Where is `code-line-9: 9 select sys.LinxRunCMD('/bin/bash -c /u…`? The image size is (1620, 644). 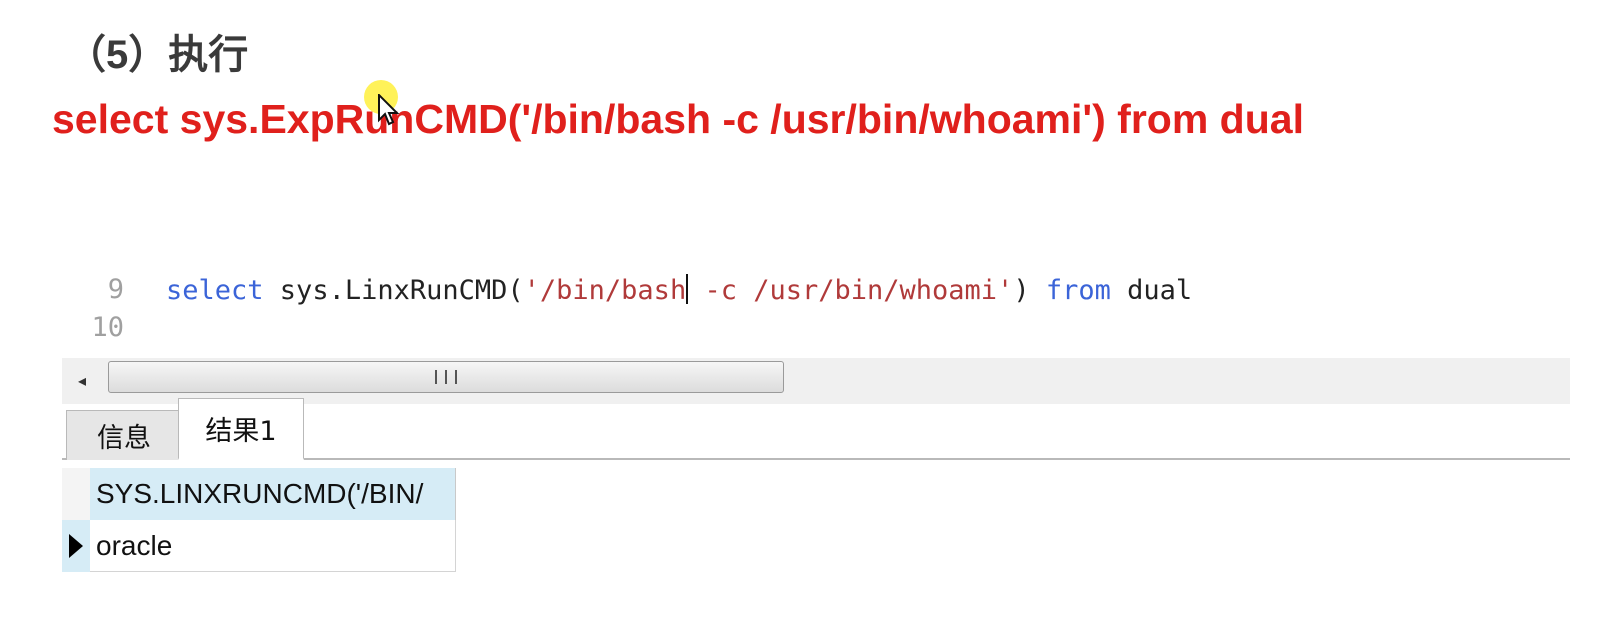 code-line-9: 9 select sys.LinxRunCMD('/bin/bash -c /u… is located at coordinates (816, 293).